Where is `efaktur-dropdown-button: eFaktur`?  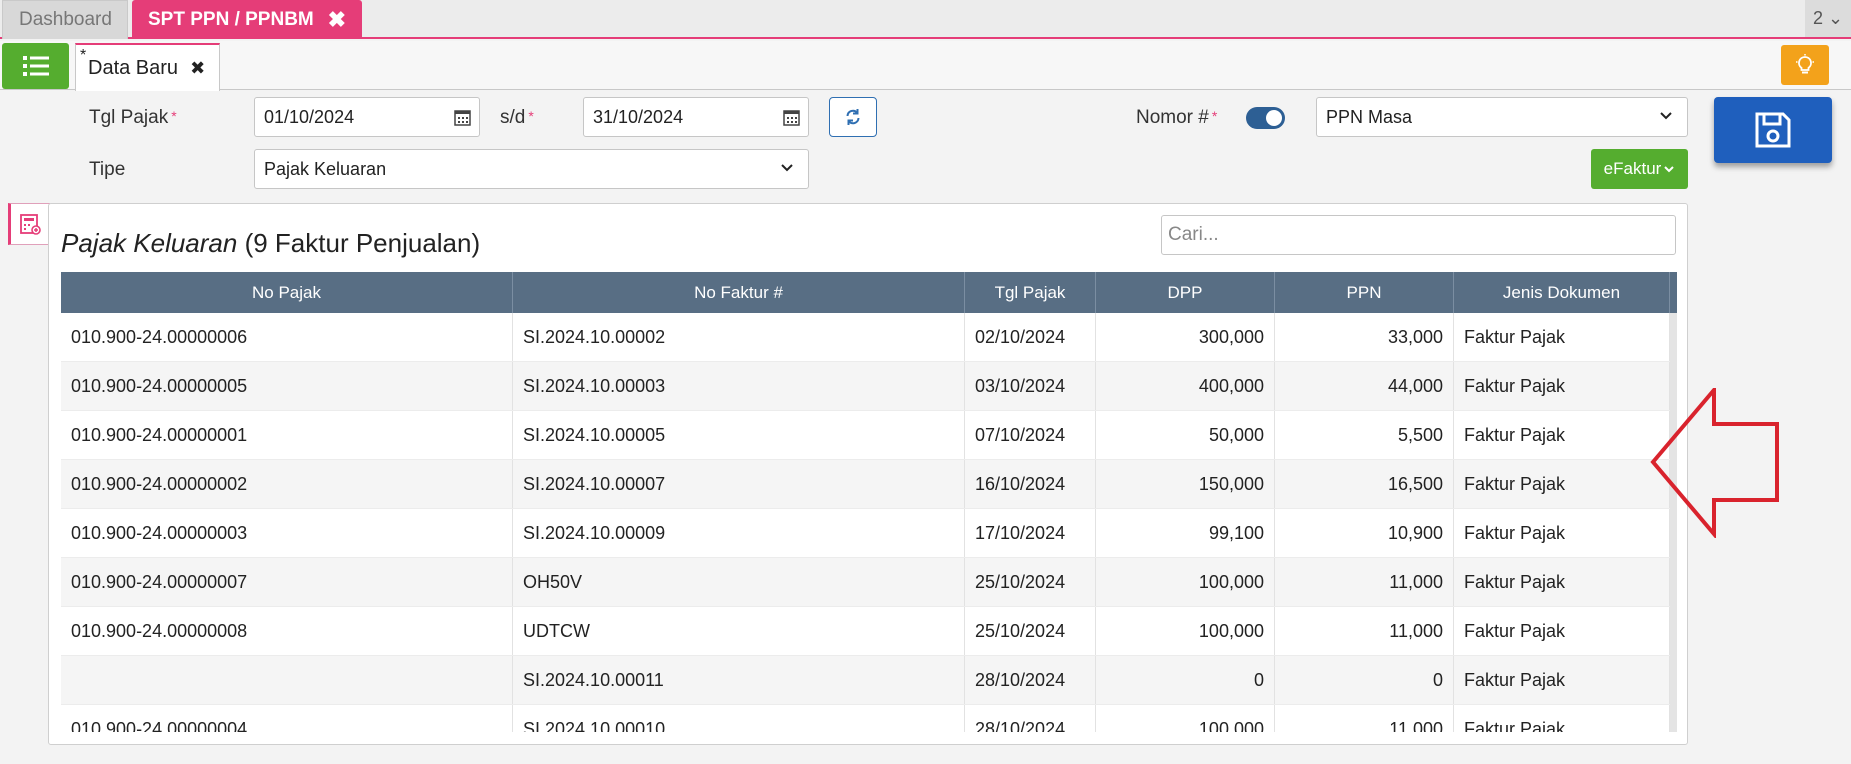
efaktur-dropdown-button: eFaktur is located at coordinates (1639, 169).